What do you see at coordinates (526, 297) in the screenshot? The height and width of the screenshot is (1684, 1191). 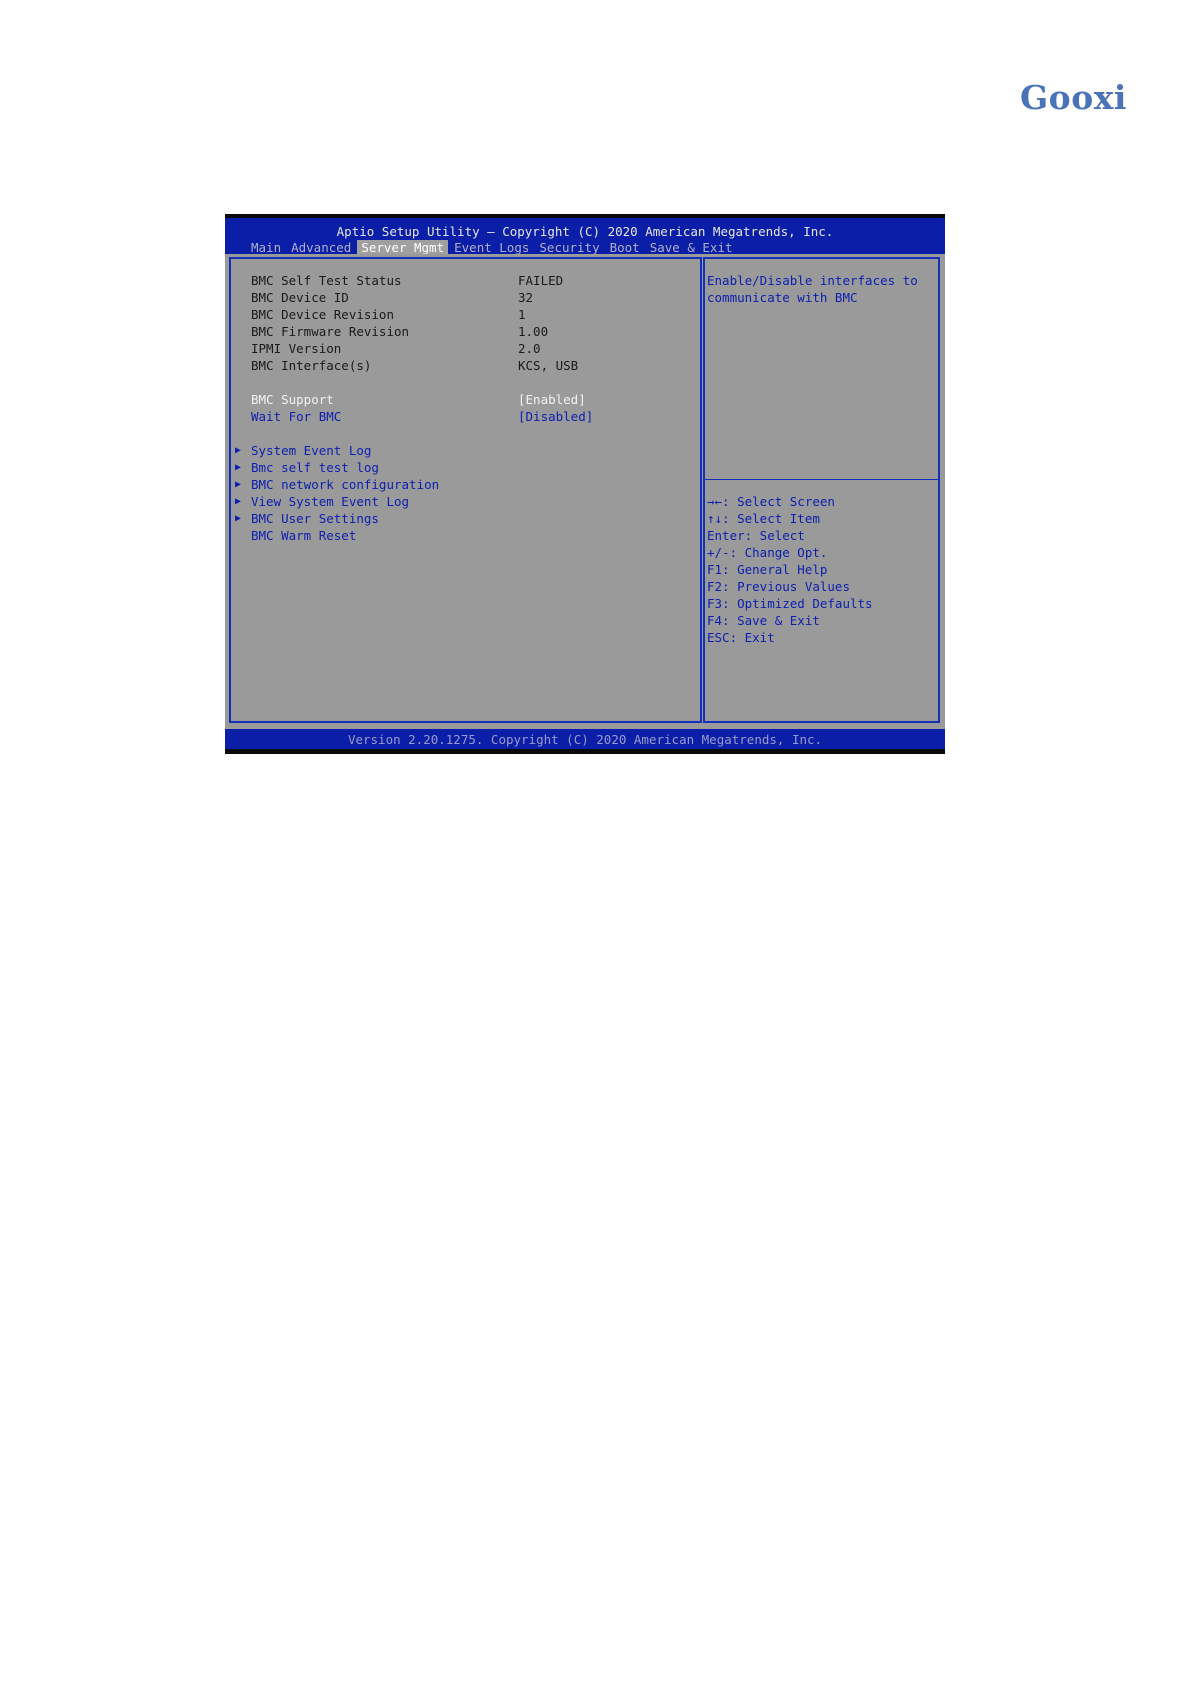 I see `info-value-device-id: 32` at bounding box center [526, 297].